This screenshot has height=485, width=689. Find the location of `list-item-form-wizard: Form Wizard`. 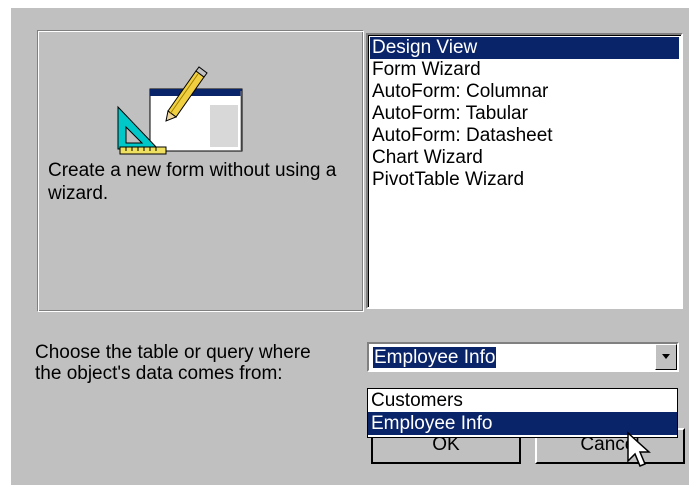

list-item-form-wizard: Form Wizard is located at coordinates (524, 70).